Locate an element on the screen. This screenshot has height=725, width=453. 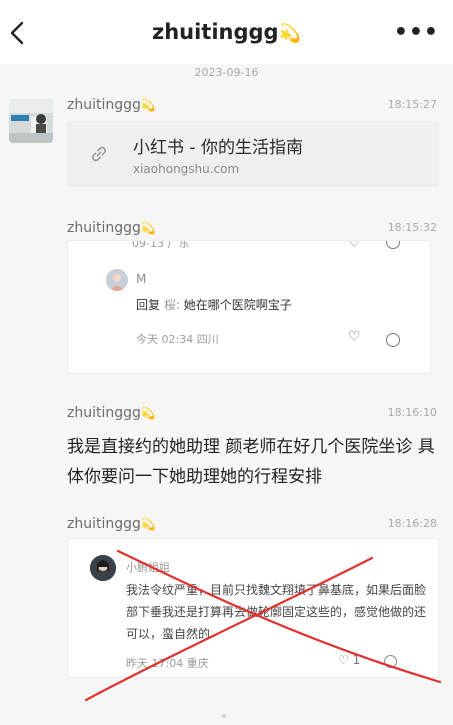
commenter-name: M is located at coordinates (141, 279).